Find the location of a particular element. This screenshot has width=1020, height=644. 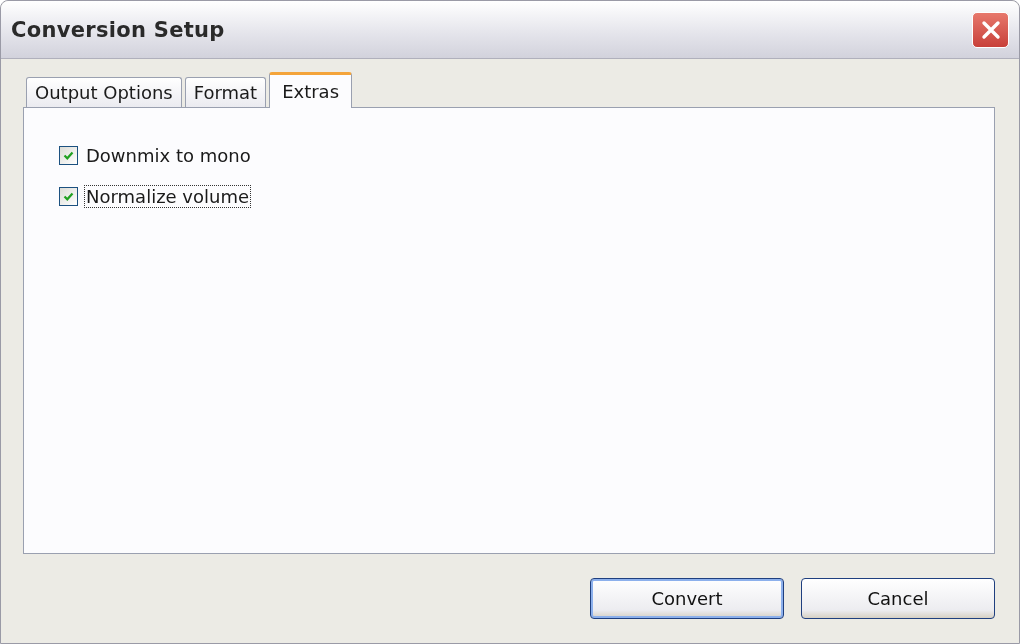

tab: Output Options is located at coordinates (104, 92).